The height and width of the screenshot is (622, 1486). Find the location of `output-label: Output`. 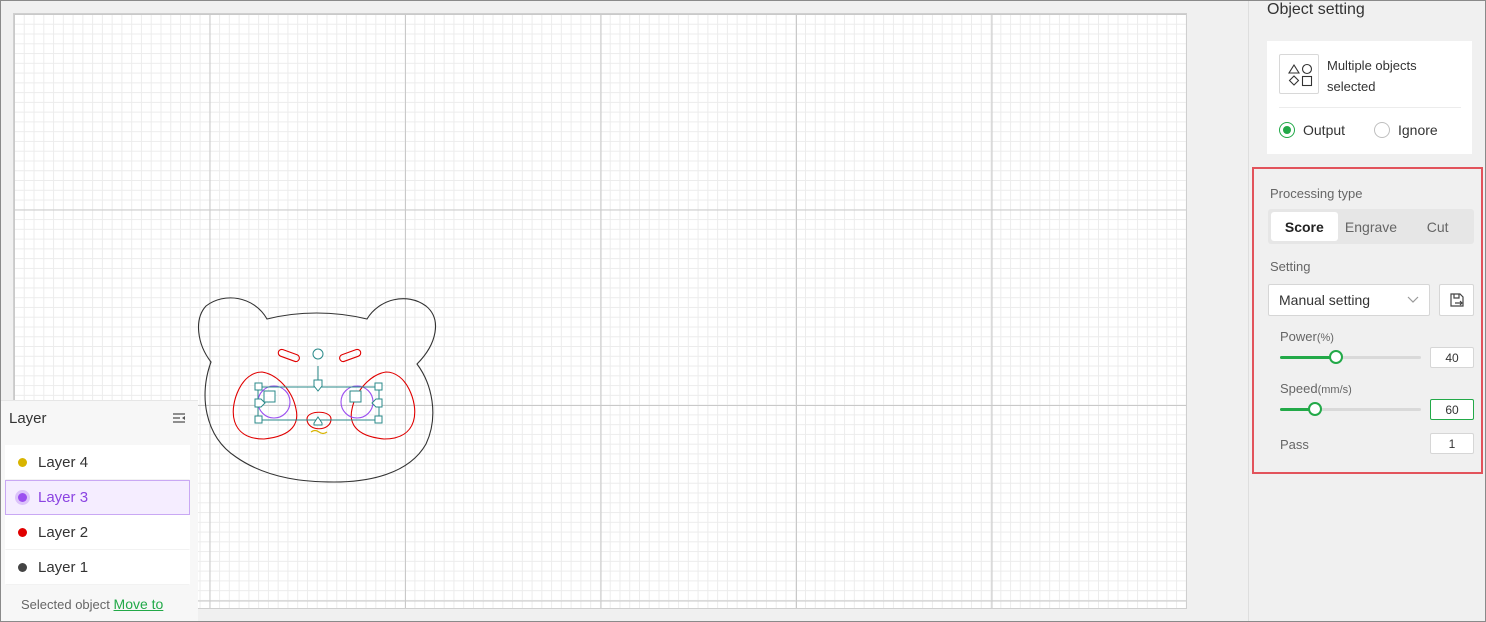

output-label: Output is located at coordinates (1324, 130).